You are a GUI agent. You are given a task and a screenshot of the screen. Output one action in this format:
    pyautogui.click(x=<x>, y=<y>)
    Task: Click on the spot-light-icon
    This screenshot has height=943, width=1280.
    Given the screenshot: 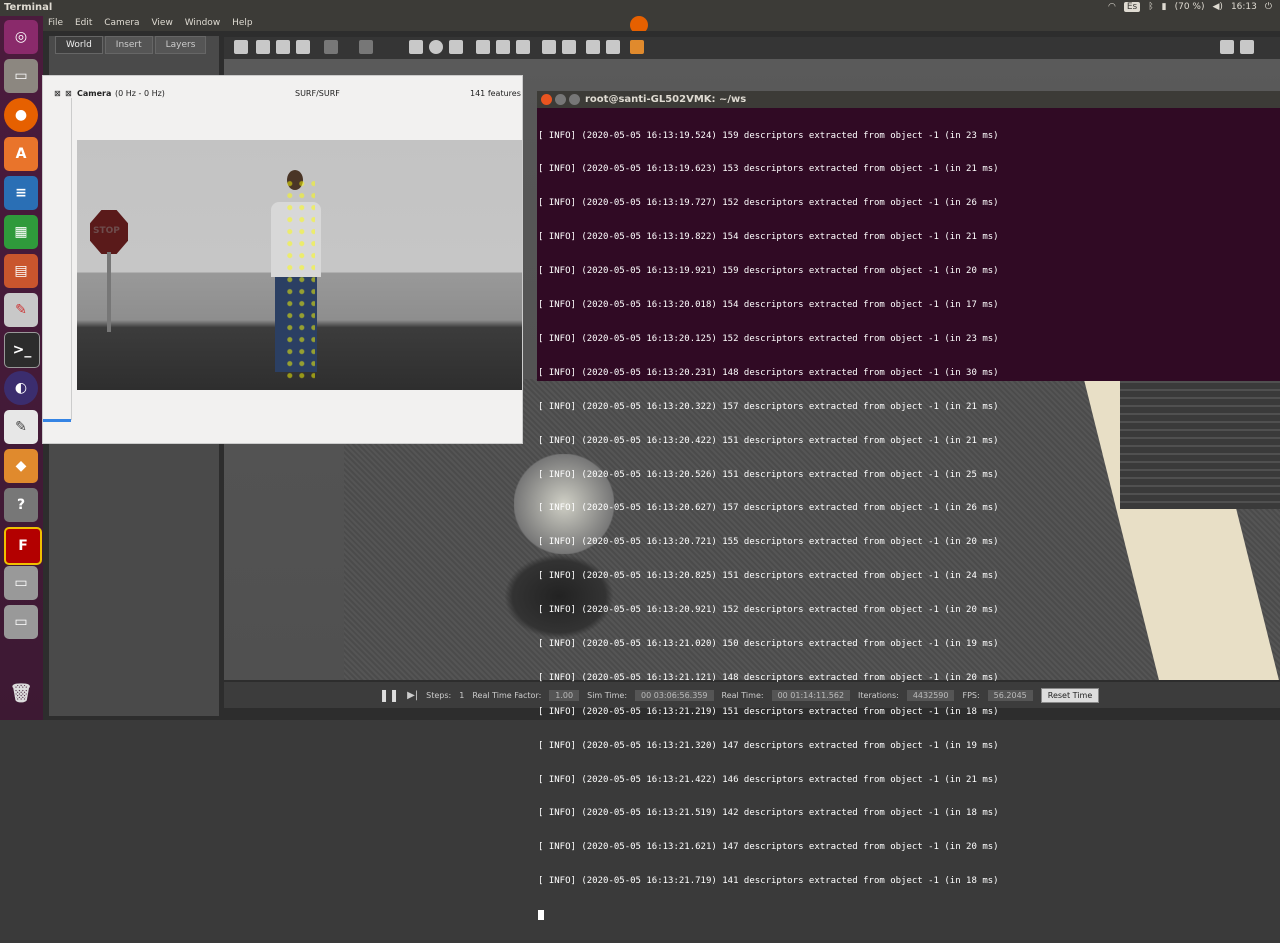 What is the action you would take?
    pyautogui.click(x=503, y=47)
    